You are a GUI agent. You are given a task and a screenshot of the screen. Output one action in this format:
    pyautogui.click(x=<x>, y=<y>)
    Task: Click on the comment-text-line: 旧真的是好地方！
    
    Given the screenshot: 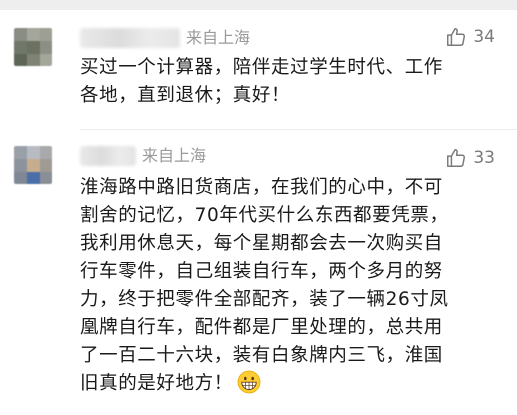 What is the action you would take?
    pyautogui.click(x=156, y=383)
    